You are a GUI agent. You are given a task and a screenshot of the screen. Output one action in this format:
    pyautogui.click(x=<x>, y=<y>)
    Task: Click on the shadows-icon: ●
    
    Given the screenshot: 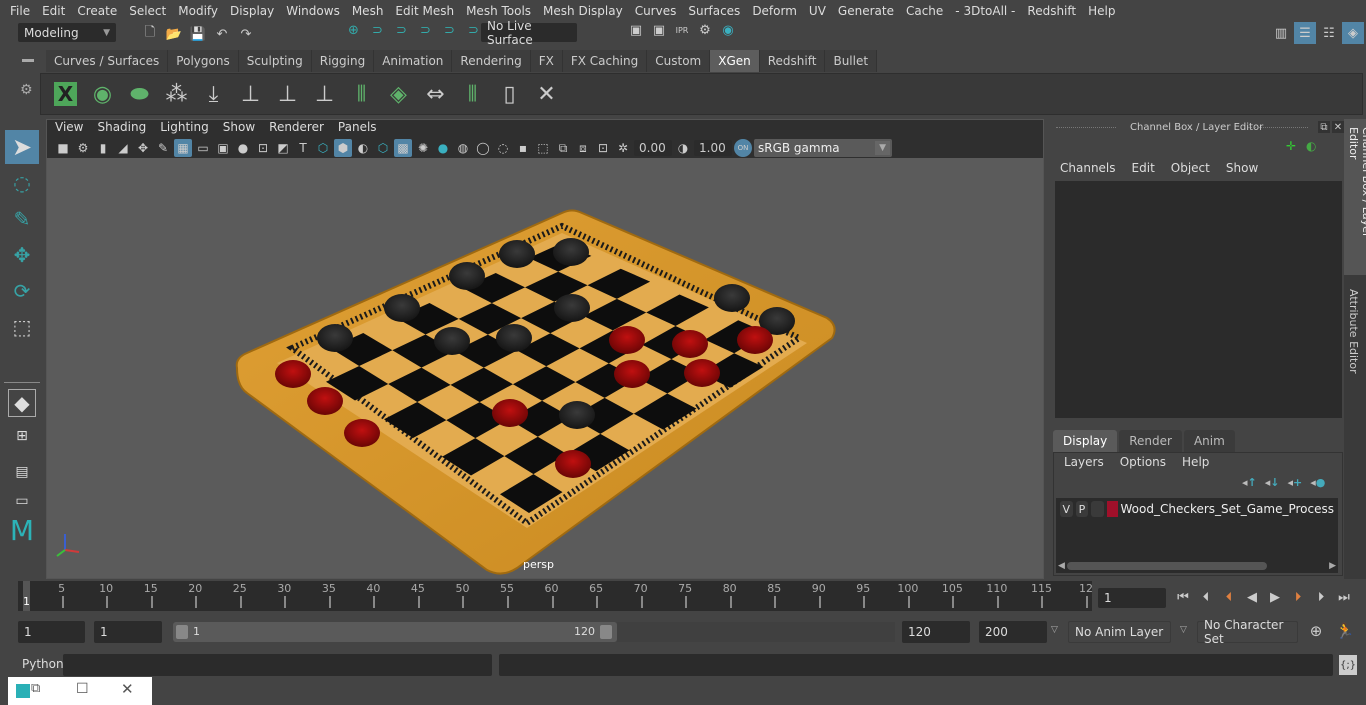 What is the action you would take?
    pyautogui.click(x=443, y=148)
    